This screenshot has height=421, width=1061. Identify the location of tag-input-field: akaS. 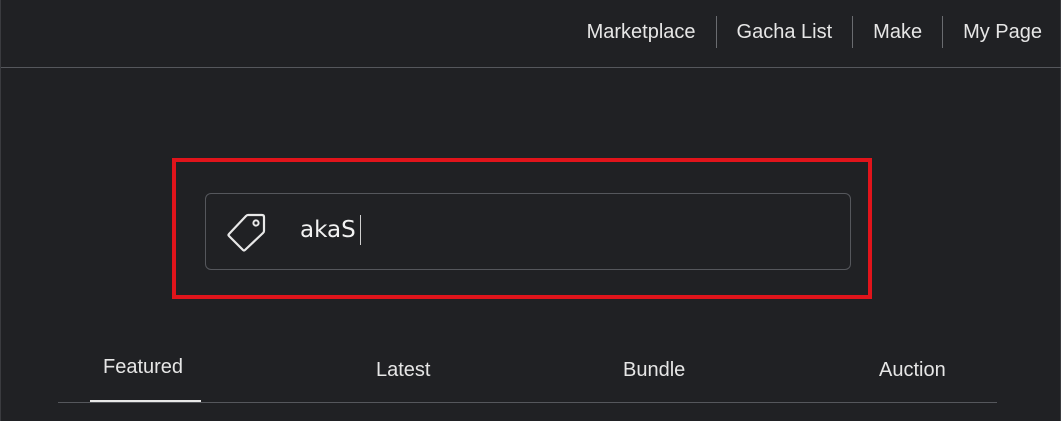
(528, 231).